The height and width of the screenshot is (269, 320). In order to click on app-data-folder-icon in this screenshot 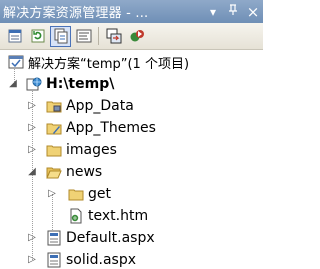, I will do `click(54, 106)`.